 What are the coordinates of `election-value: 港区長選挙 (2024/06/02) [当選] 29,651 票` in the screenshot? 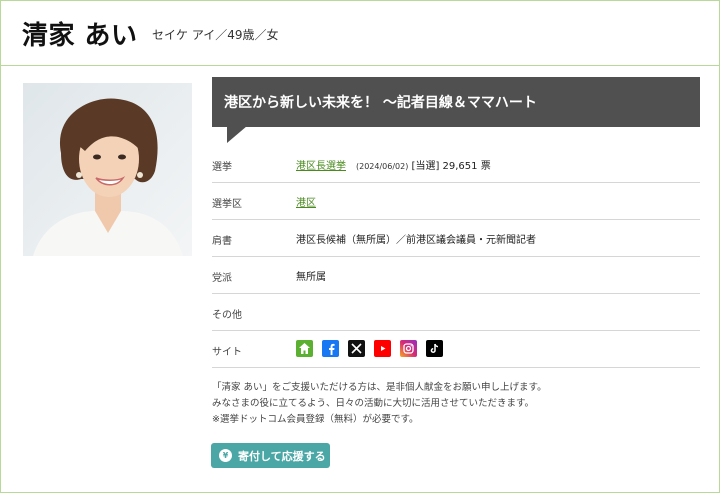 It's located at (393, 164).